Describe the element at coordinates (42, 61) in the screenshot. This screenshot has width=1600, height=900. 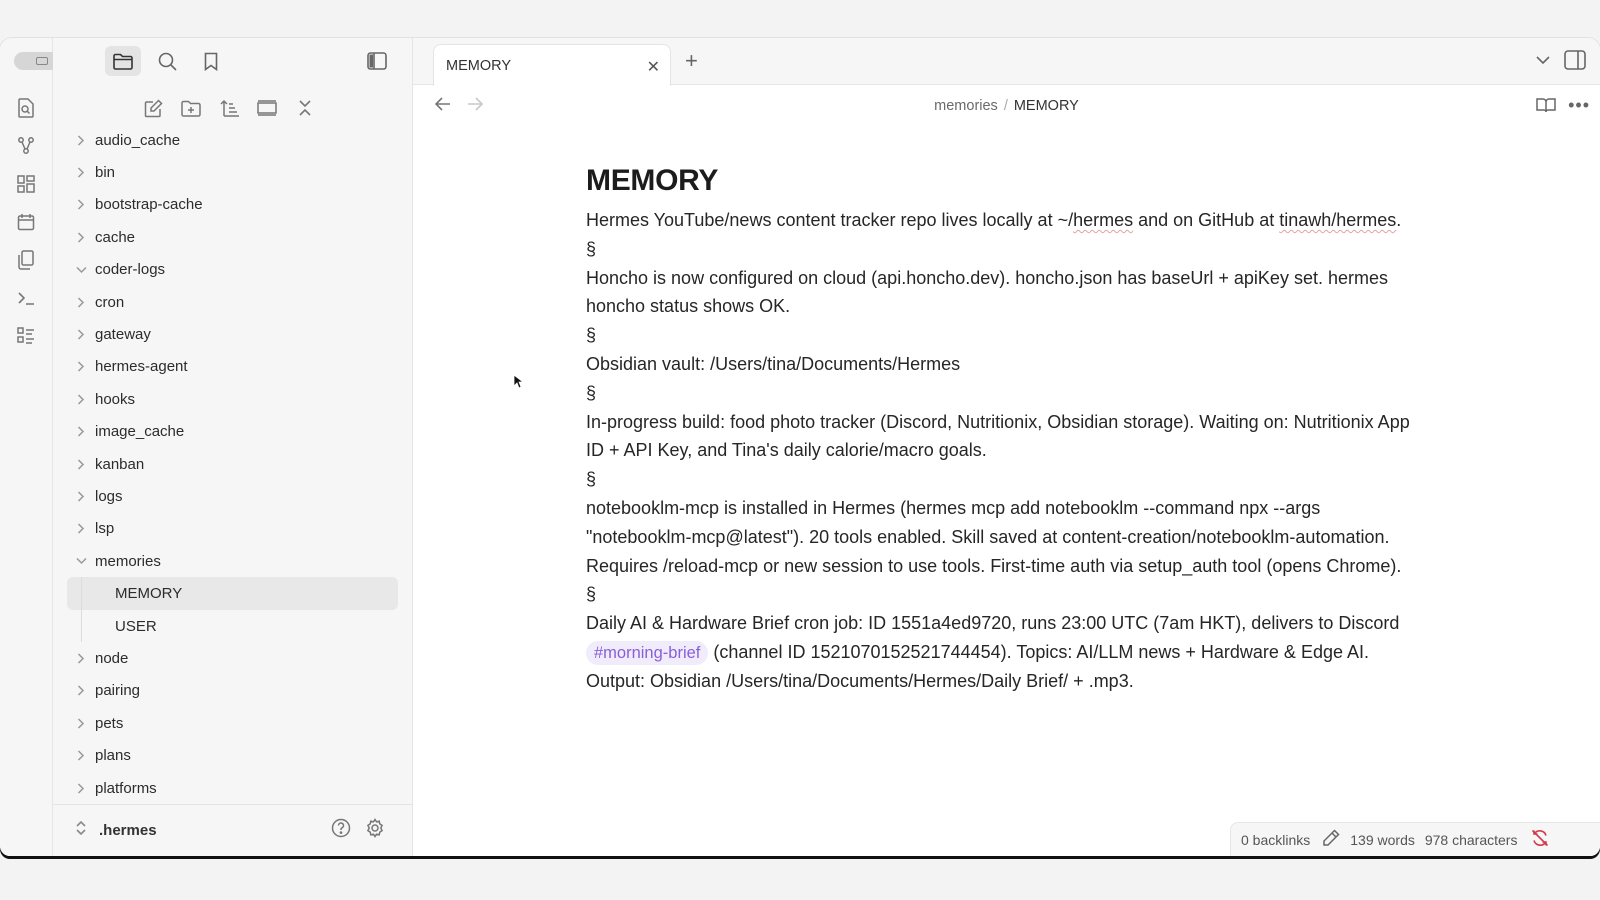
I see `window-icon` at that location.